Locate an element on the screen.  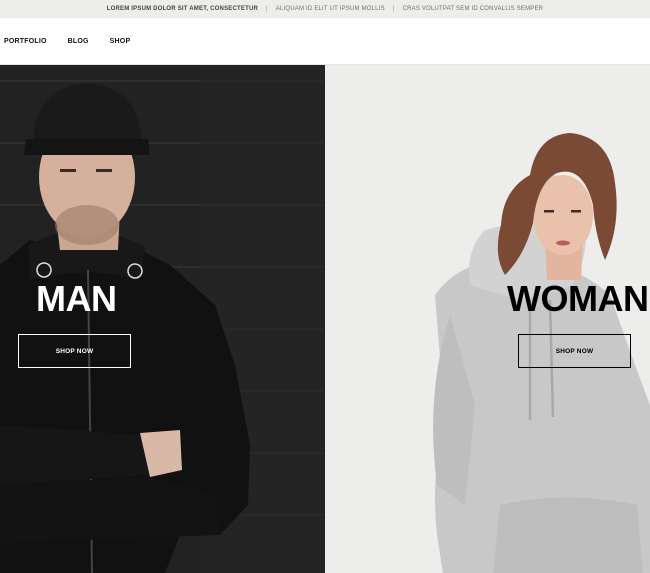
hero-woman-title: WOMAN is located at coordinates (578, 298).